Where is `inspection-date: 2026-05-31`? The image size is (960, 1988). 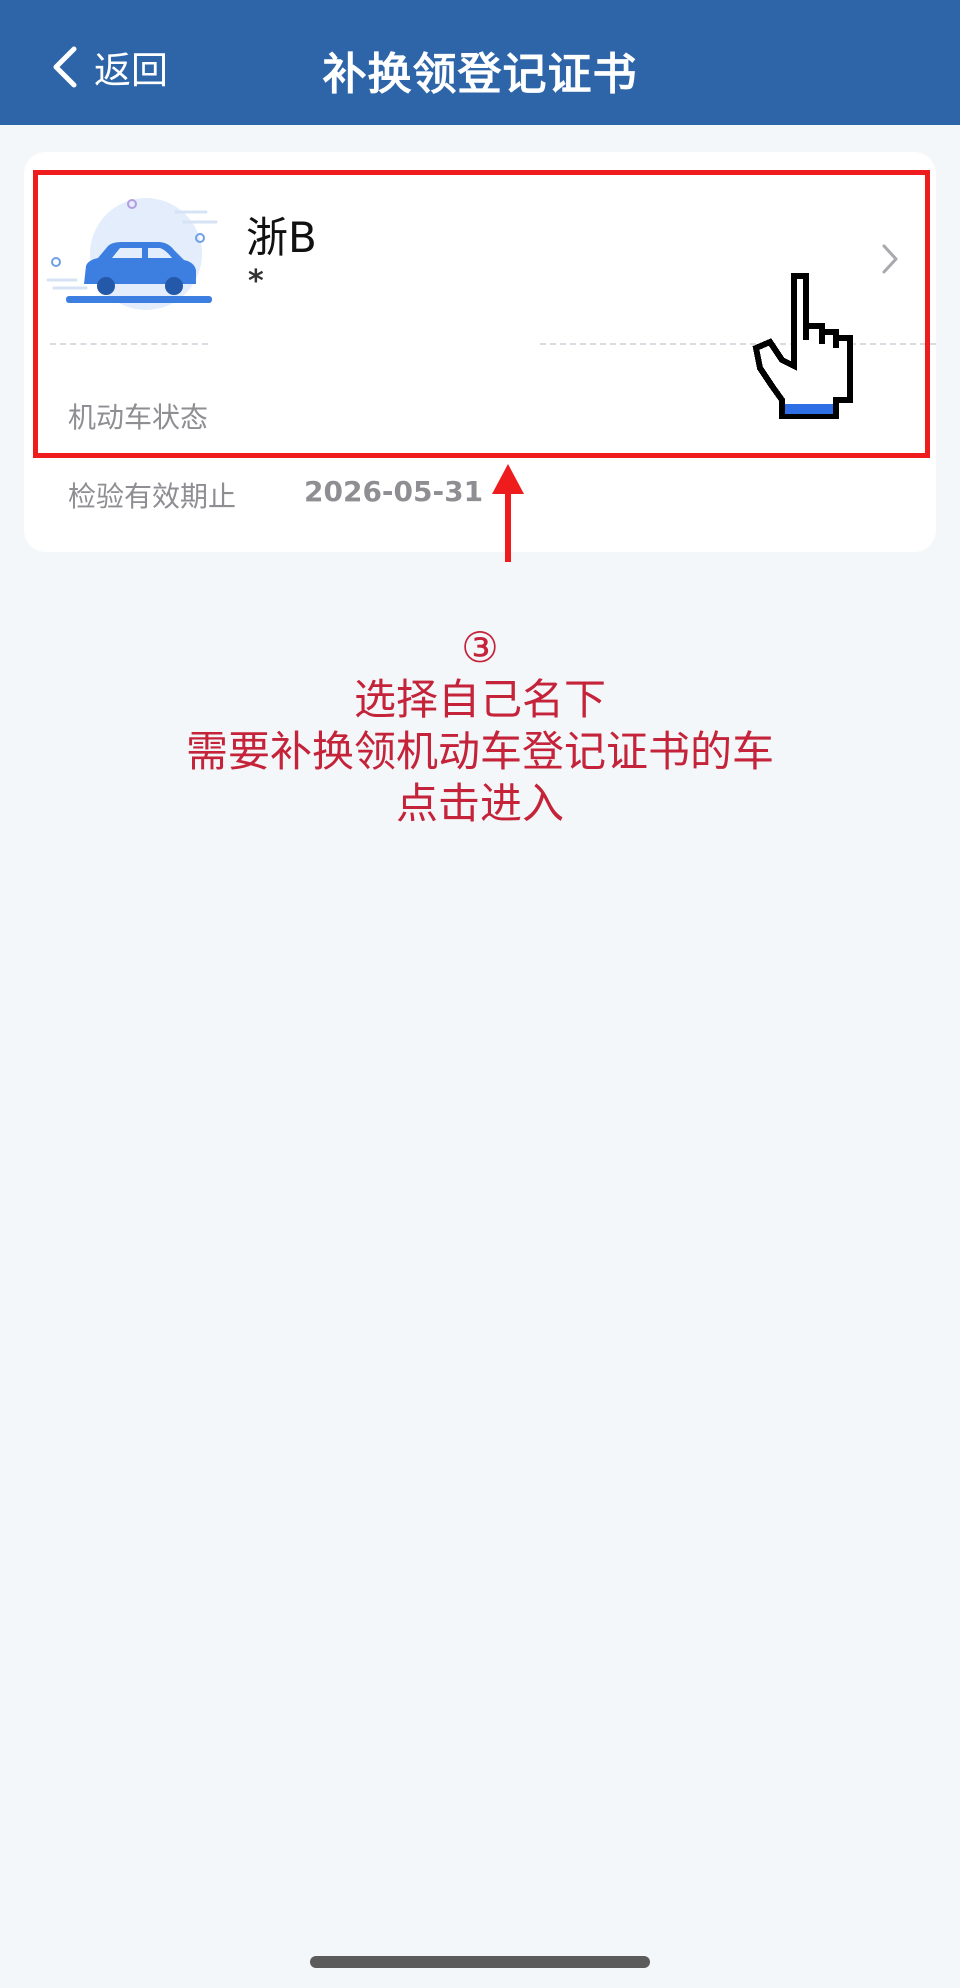
inspection-date: 2026-05-31 is located at coordinates (394, 491).